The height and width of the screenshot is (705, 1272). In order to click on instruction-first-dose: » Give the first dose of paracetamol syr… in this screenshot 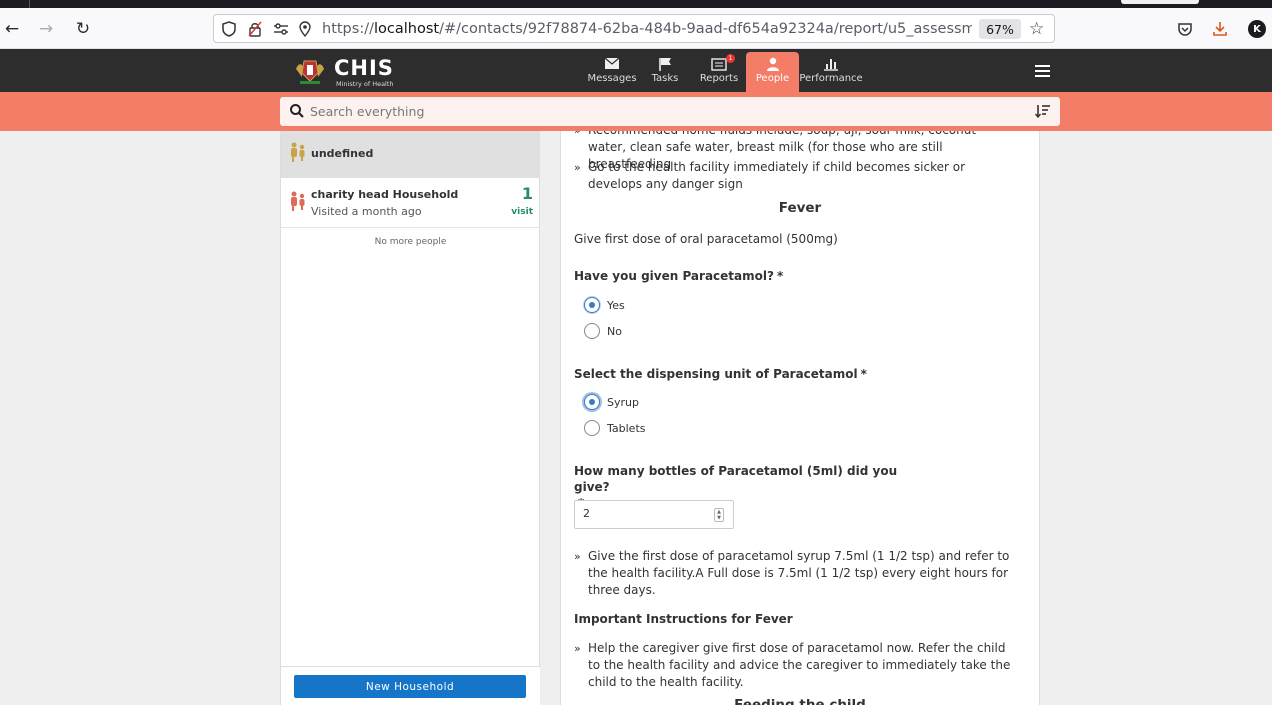, I will do `click(794, 573)`.